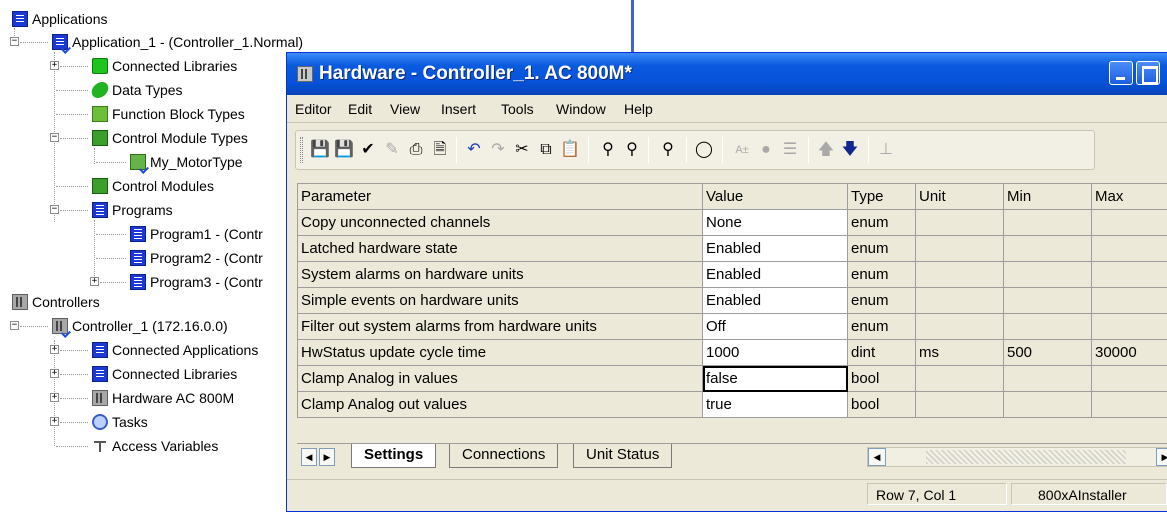 The height and width of the screenshot is (512, 1167). What do you see at coordinates (570, 150) in the screenshot?
I see `paste-icon: 📋` at bounding box center [570, 150].